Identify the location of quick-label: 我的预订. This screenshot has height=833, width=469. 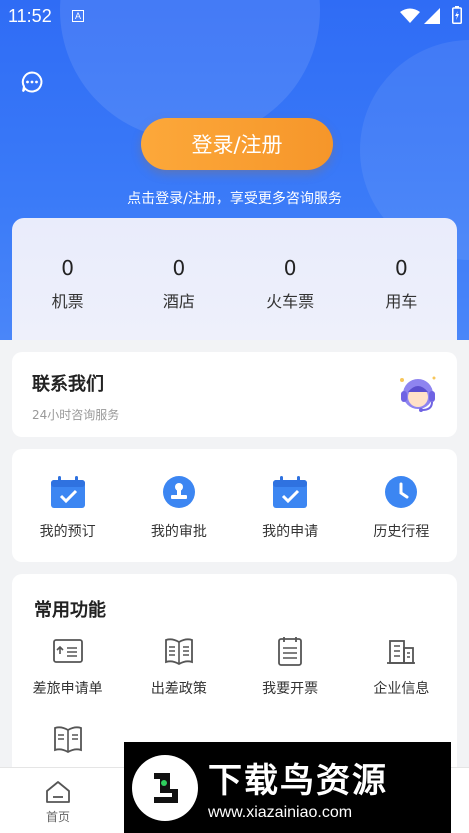
(67, 532).